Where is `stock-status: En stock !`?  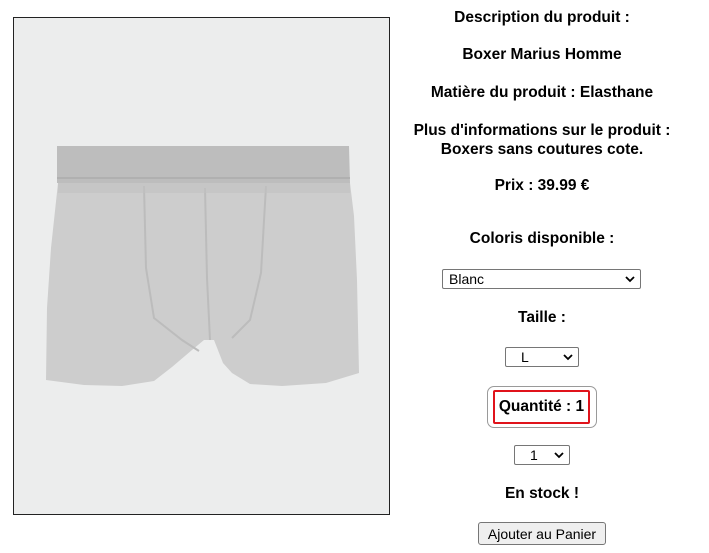 stock-status: En stock ! is located at coordinates (542, 493).